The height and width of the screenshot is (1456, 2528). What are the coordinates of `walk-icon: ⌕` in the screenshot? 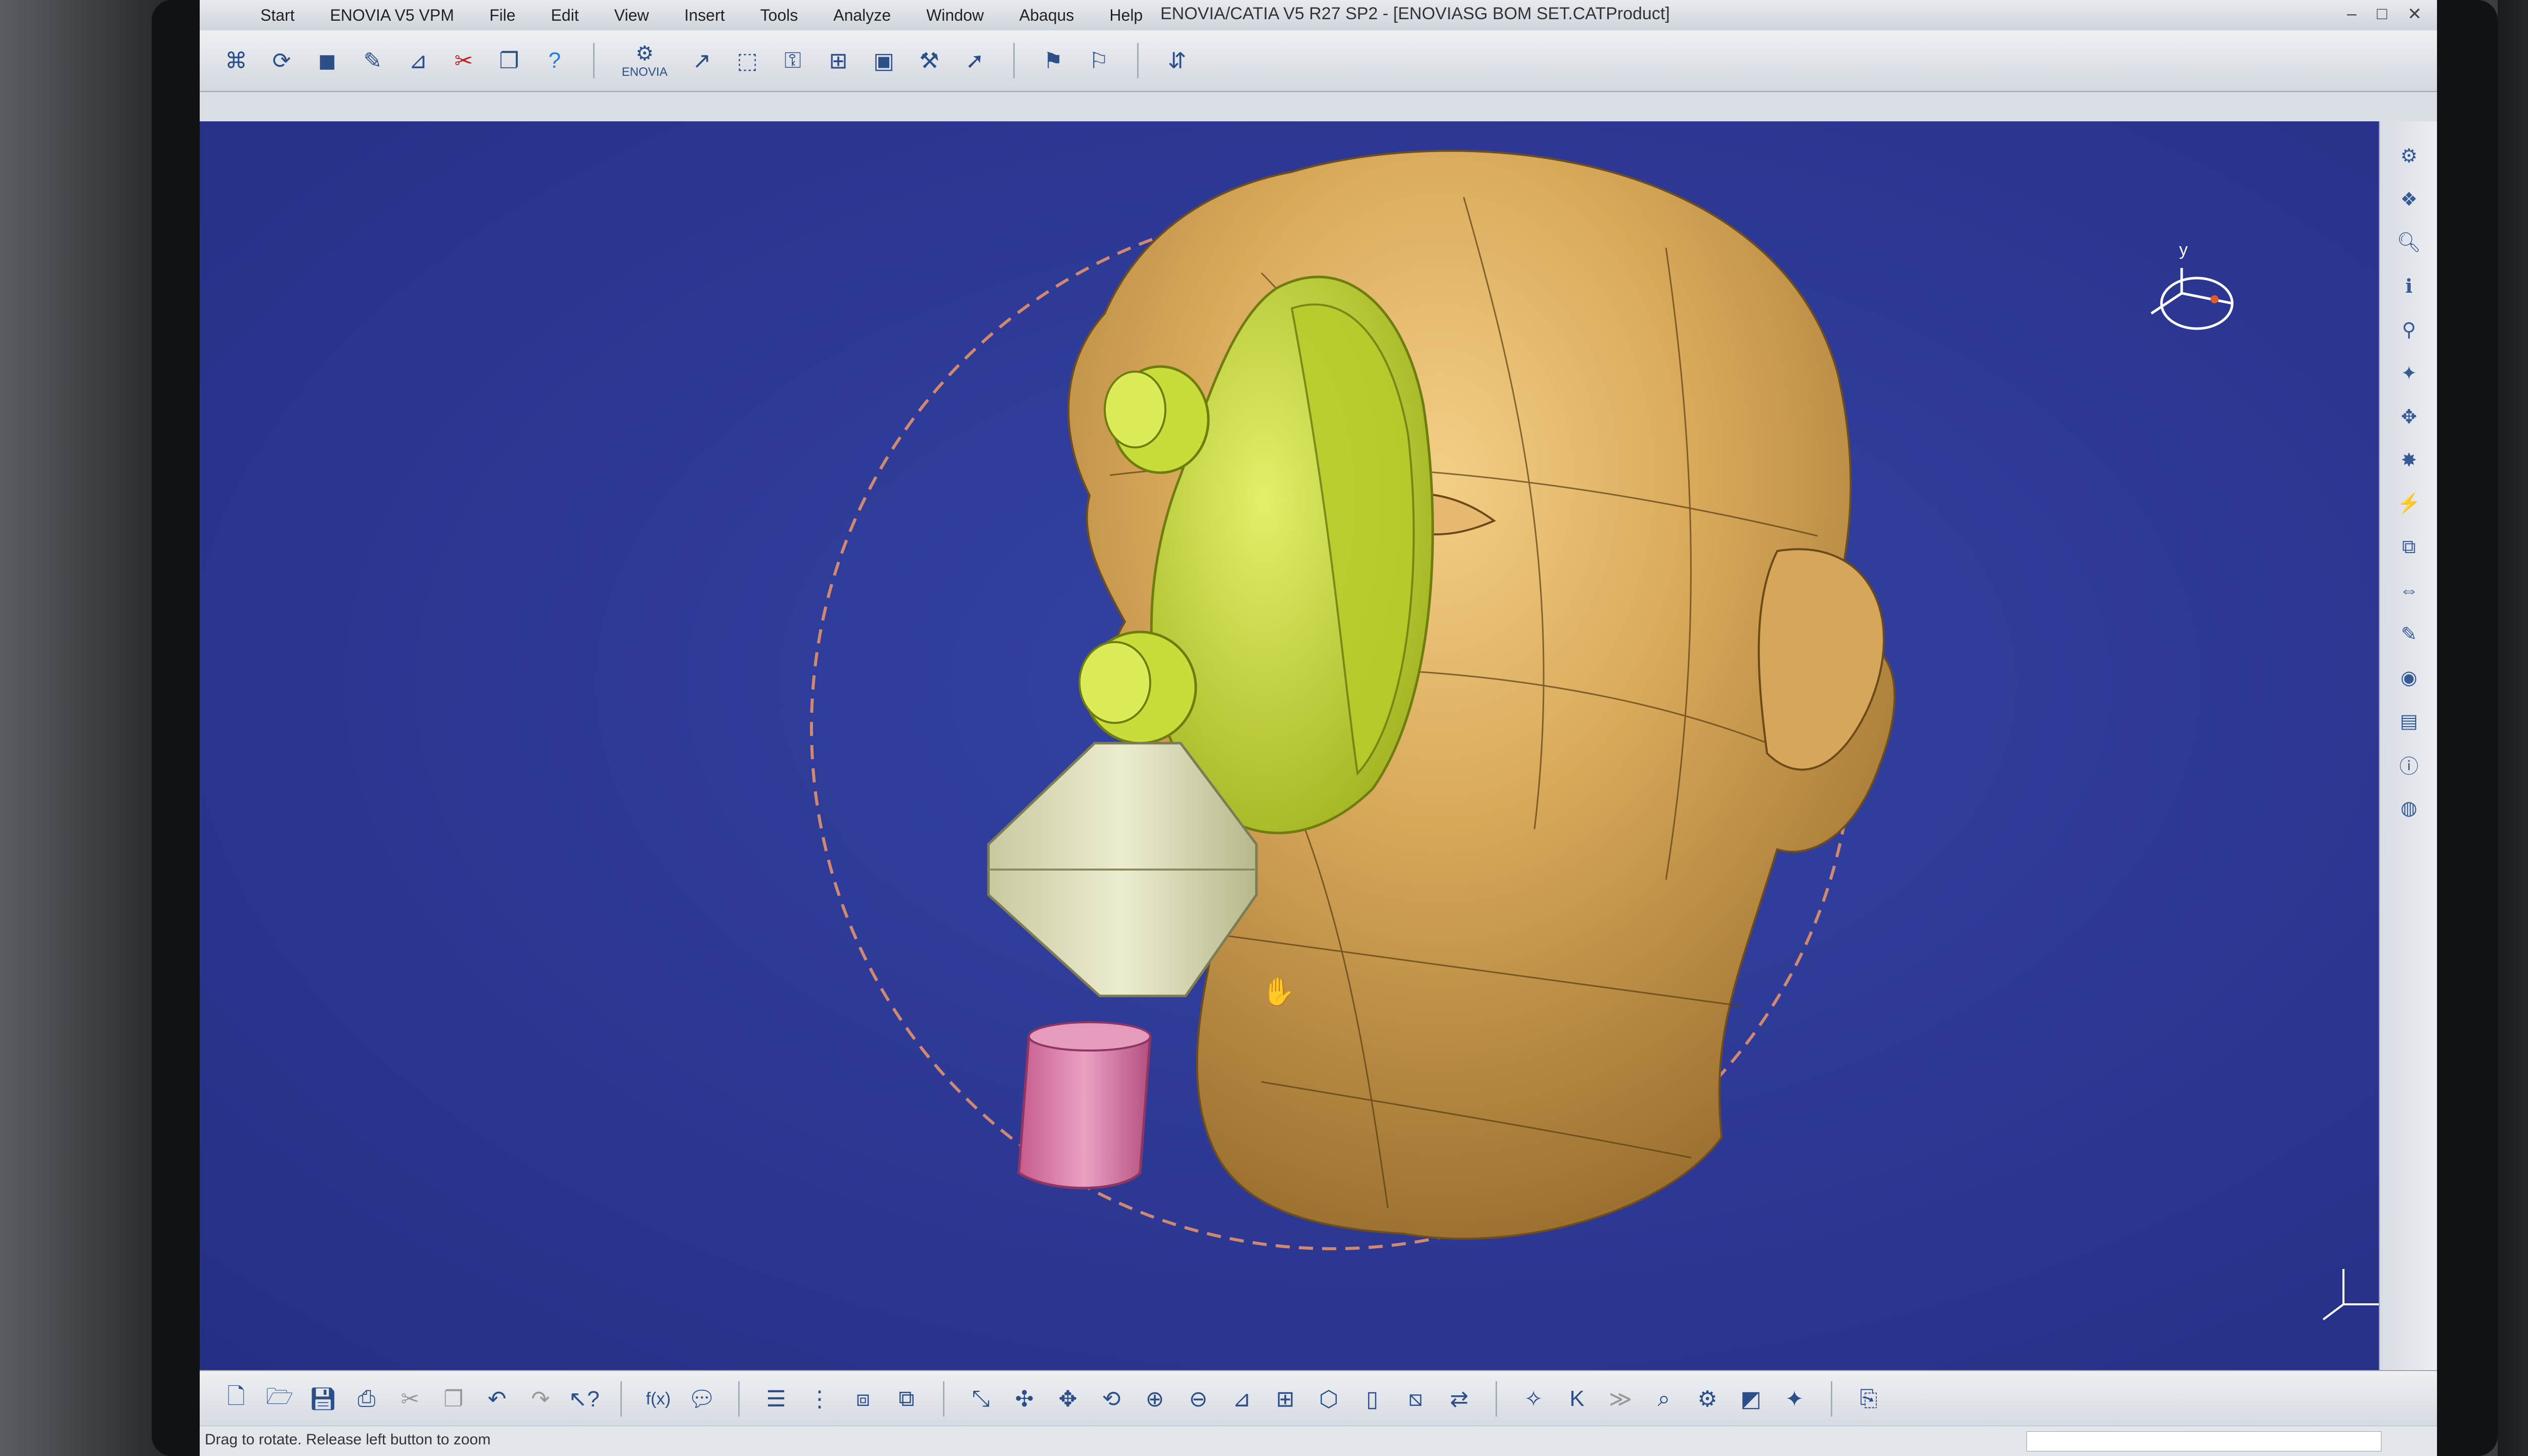 It's located at (1664, 1399).